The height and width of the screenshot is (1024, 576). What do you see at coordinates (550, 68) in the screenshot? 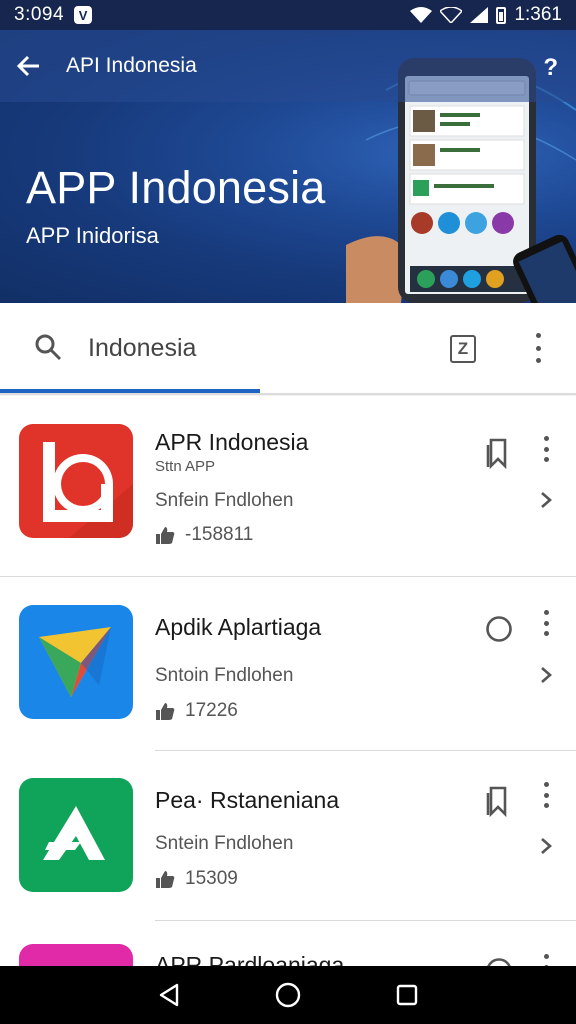
I see `help-button: ?` at bounding box center [550, 68].